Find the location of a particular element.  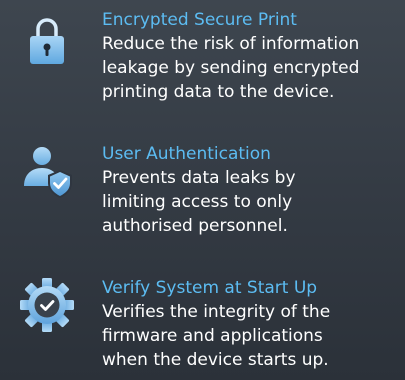

feature-title: User Authentication is located at coordinates (186, 154).